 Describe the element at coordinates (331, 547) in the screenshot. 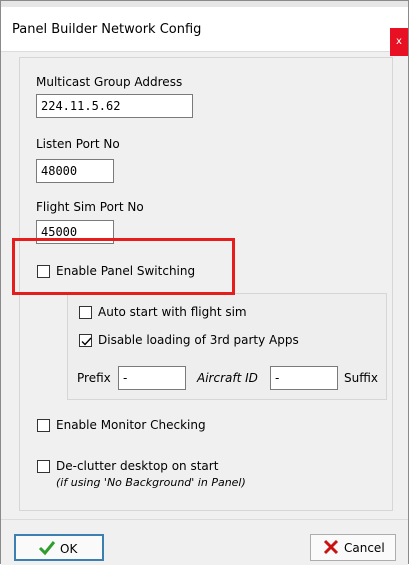

I see `x-icon` at that location.